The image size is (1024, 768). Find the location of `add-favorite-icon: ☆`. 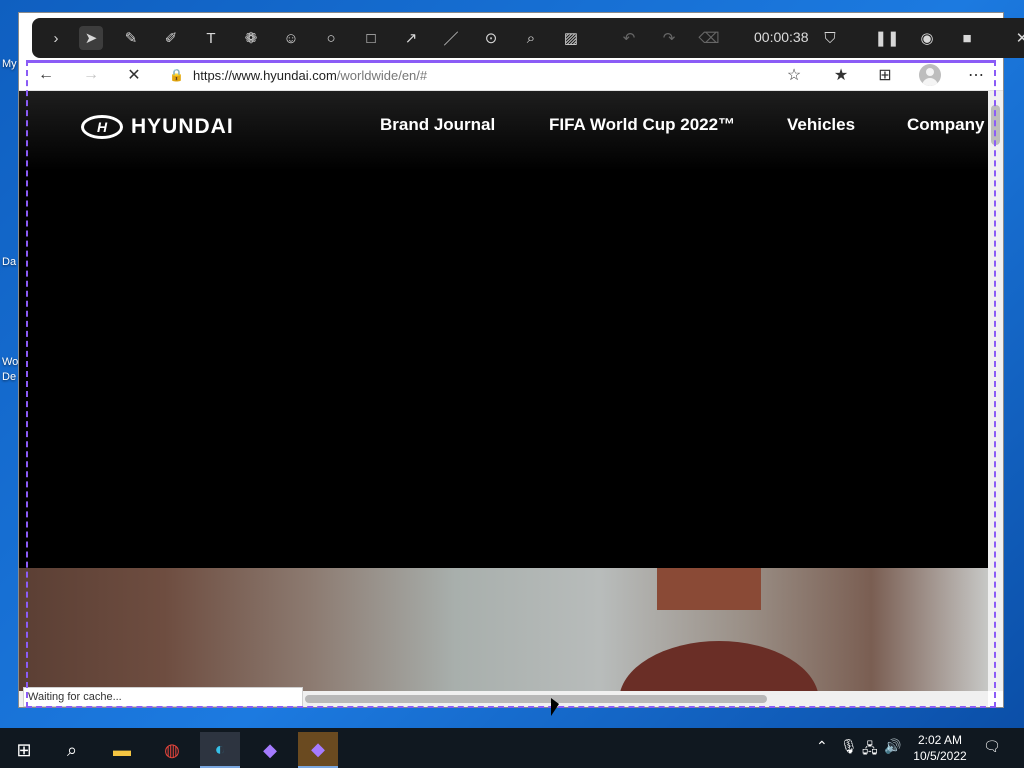

add-favorite-icon: ☆ is located at coordinates (794, 75).